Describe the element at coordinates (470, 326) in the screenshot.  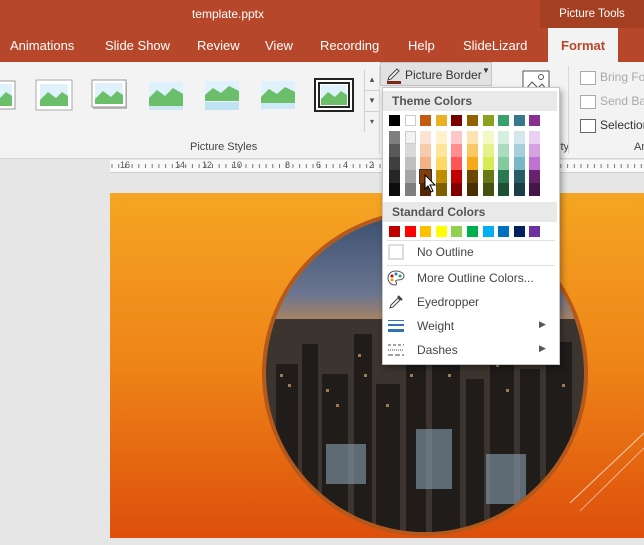
I see `weight-item: Weight ▶` at that location.